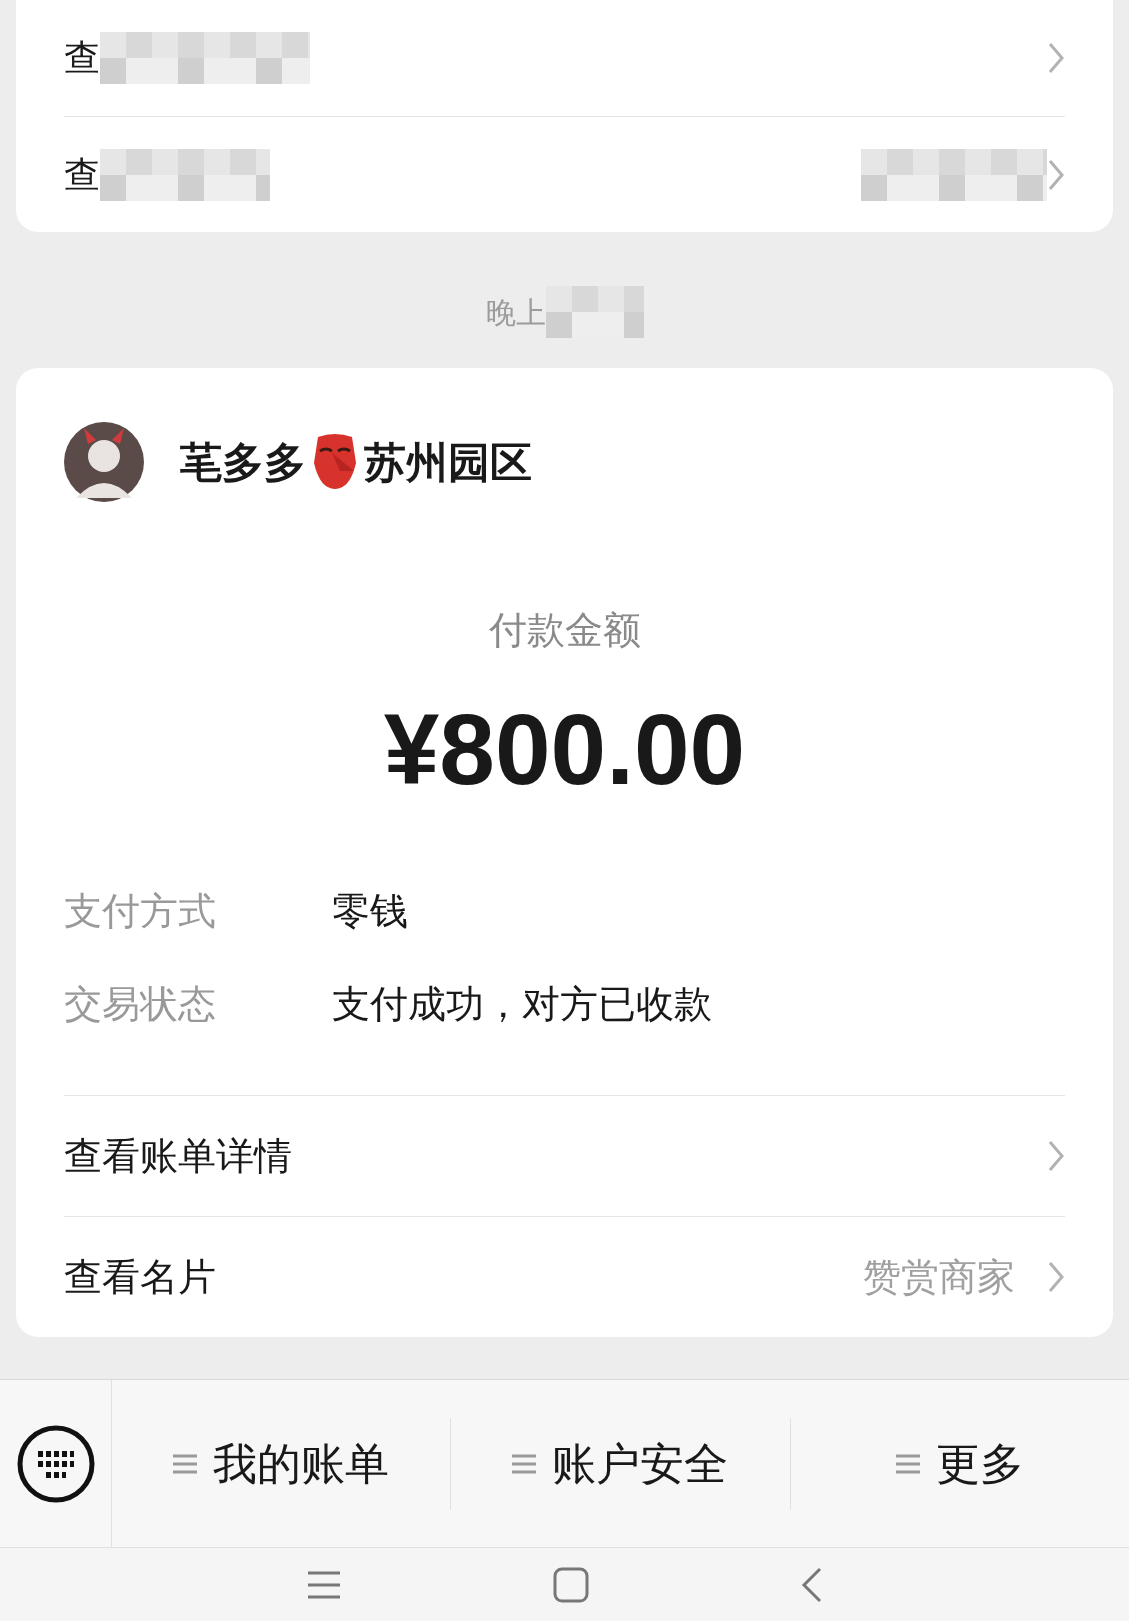 The width and height of the screenshot is (1129, 1621). Describe the element at coordinates (282, 1463) in the screenshot. I see `menu-tab: 我的账单` at that location.